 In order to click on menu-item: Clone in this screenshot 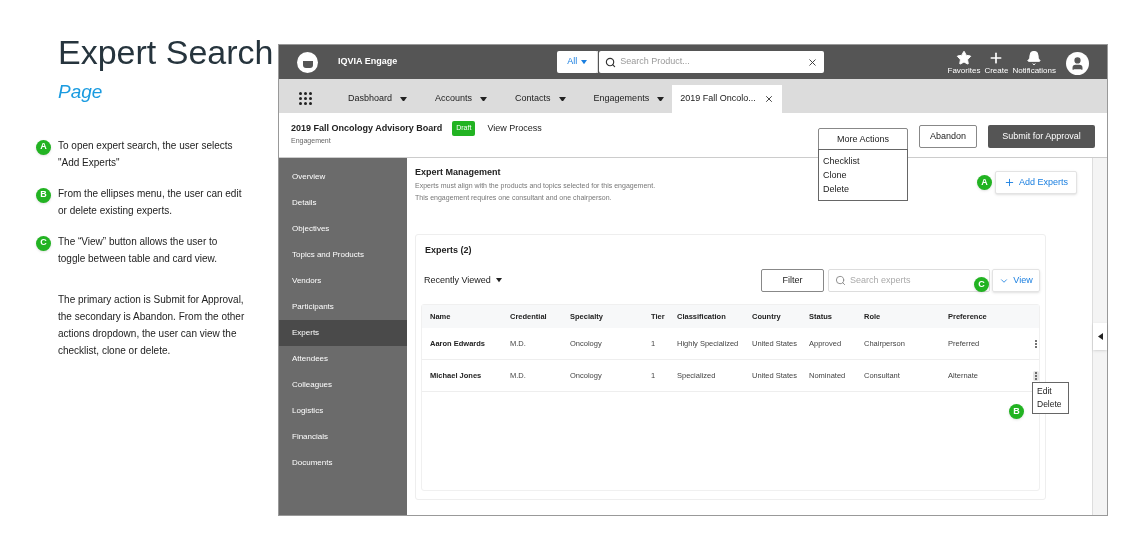, I will do `click(863, 175)`.